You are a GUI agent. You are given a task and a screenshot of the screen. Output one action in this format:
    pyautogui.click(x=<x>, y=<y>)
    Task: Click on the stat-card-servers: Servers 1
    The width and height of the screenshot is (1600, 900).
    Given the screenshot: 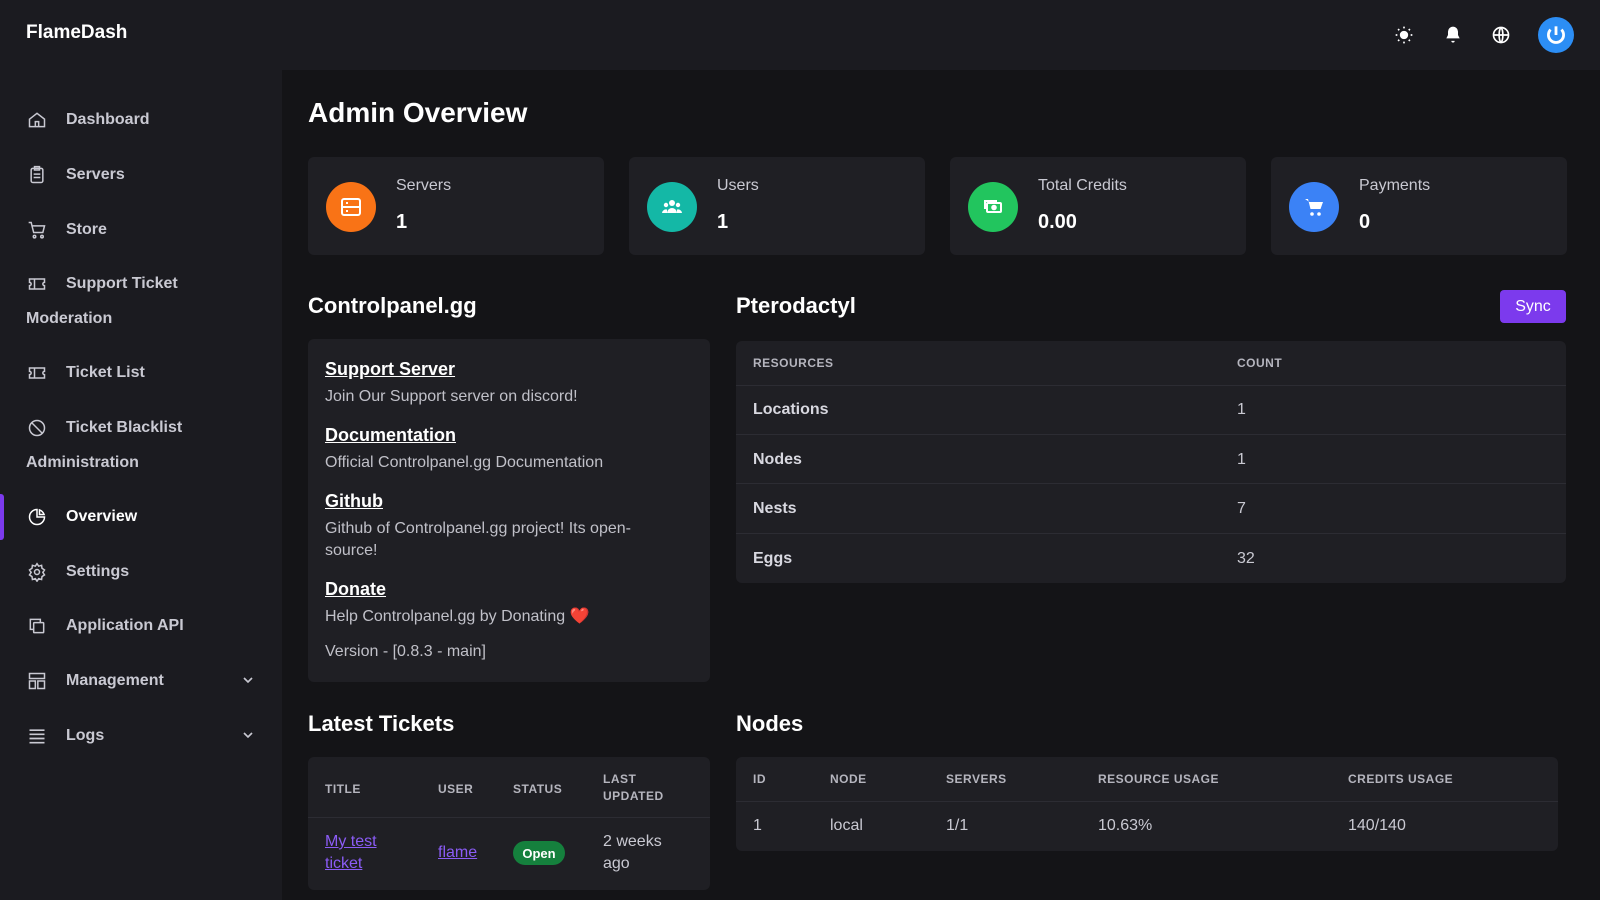 What is the action you would take?
    pyautogui.click(x=456, y=206)
    